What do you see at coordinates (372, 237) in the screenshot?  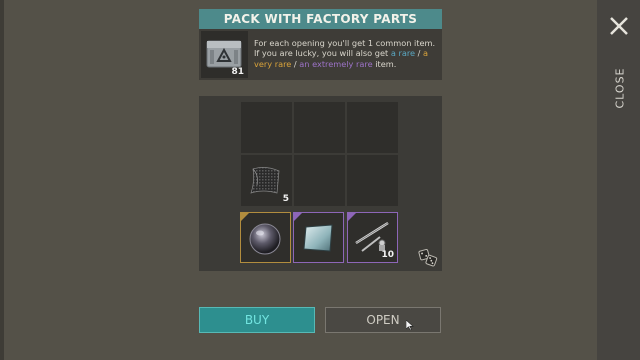 I see `grid-slot-rare: 10` at bounding box center [372, 237].